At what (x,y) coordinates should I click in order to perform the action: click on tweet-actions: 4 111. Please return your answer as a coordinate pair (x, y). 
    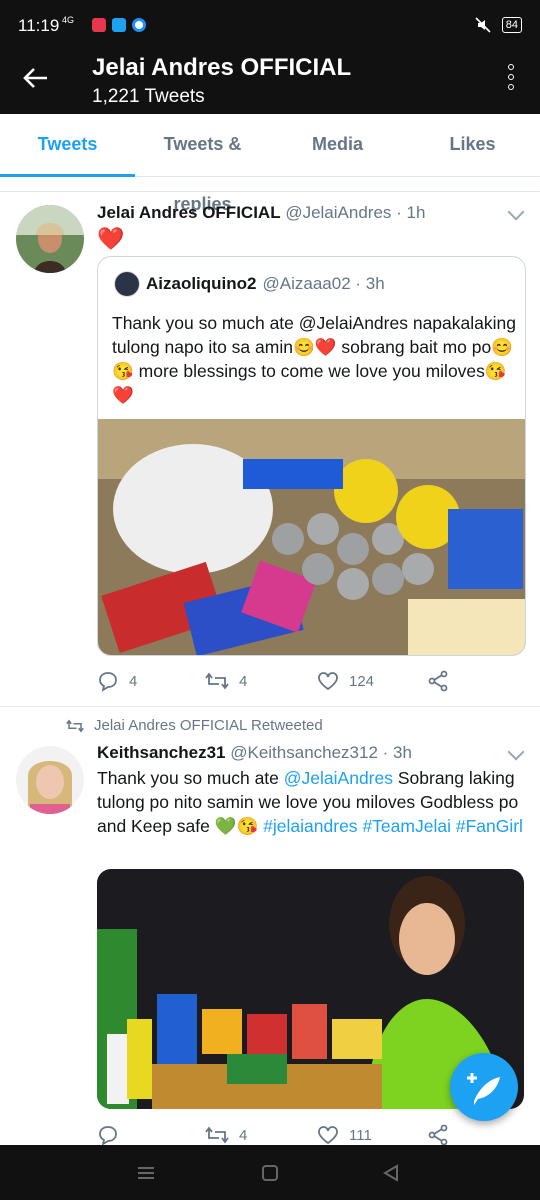
    Looking at the image, I should click on (273, 1135).